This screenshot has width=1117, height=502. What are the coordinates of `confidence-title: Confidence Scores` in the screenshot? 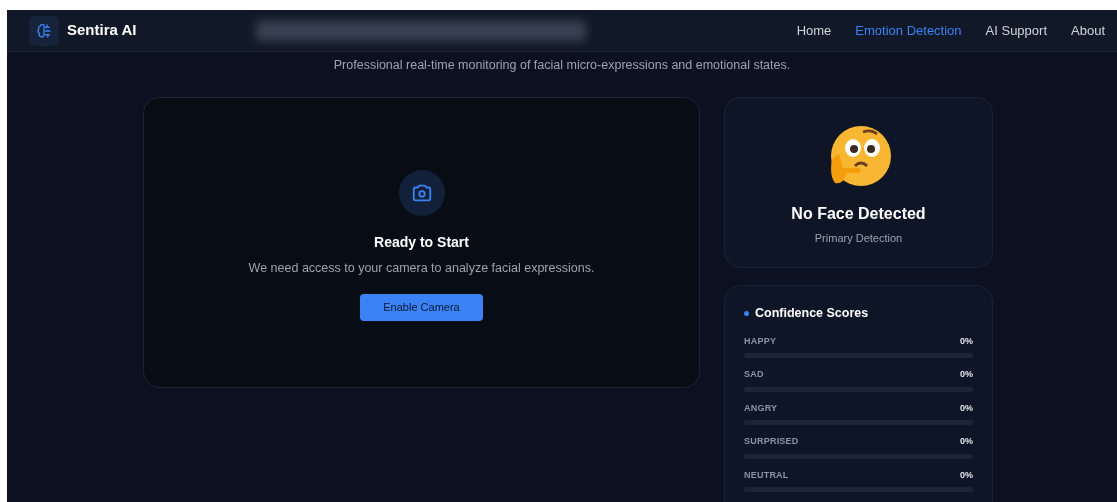 It's located at (812, 313).